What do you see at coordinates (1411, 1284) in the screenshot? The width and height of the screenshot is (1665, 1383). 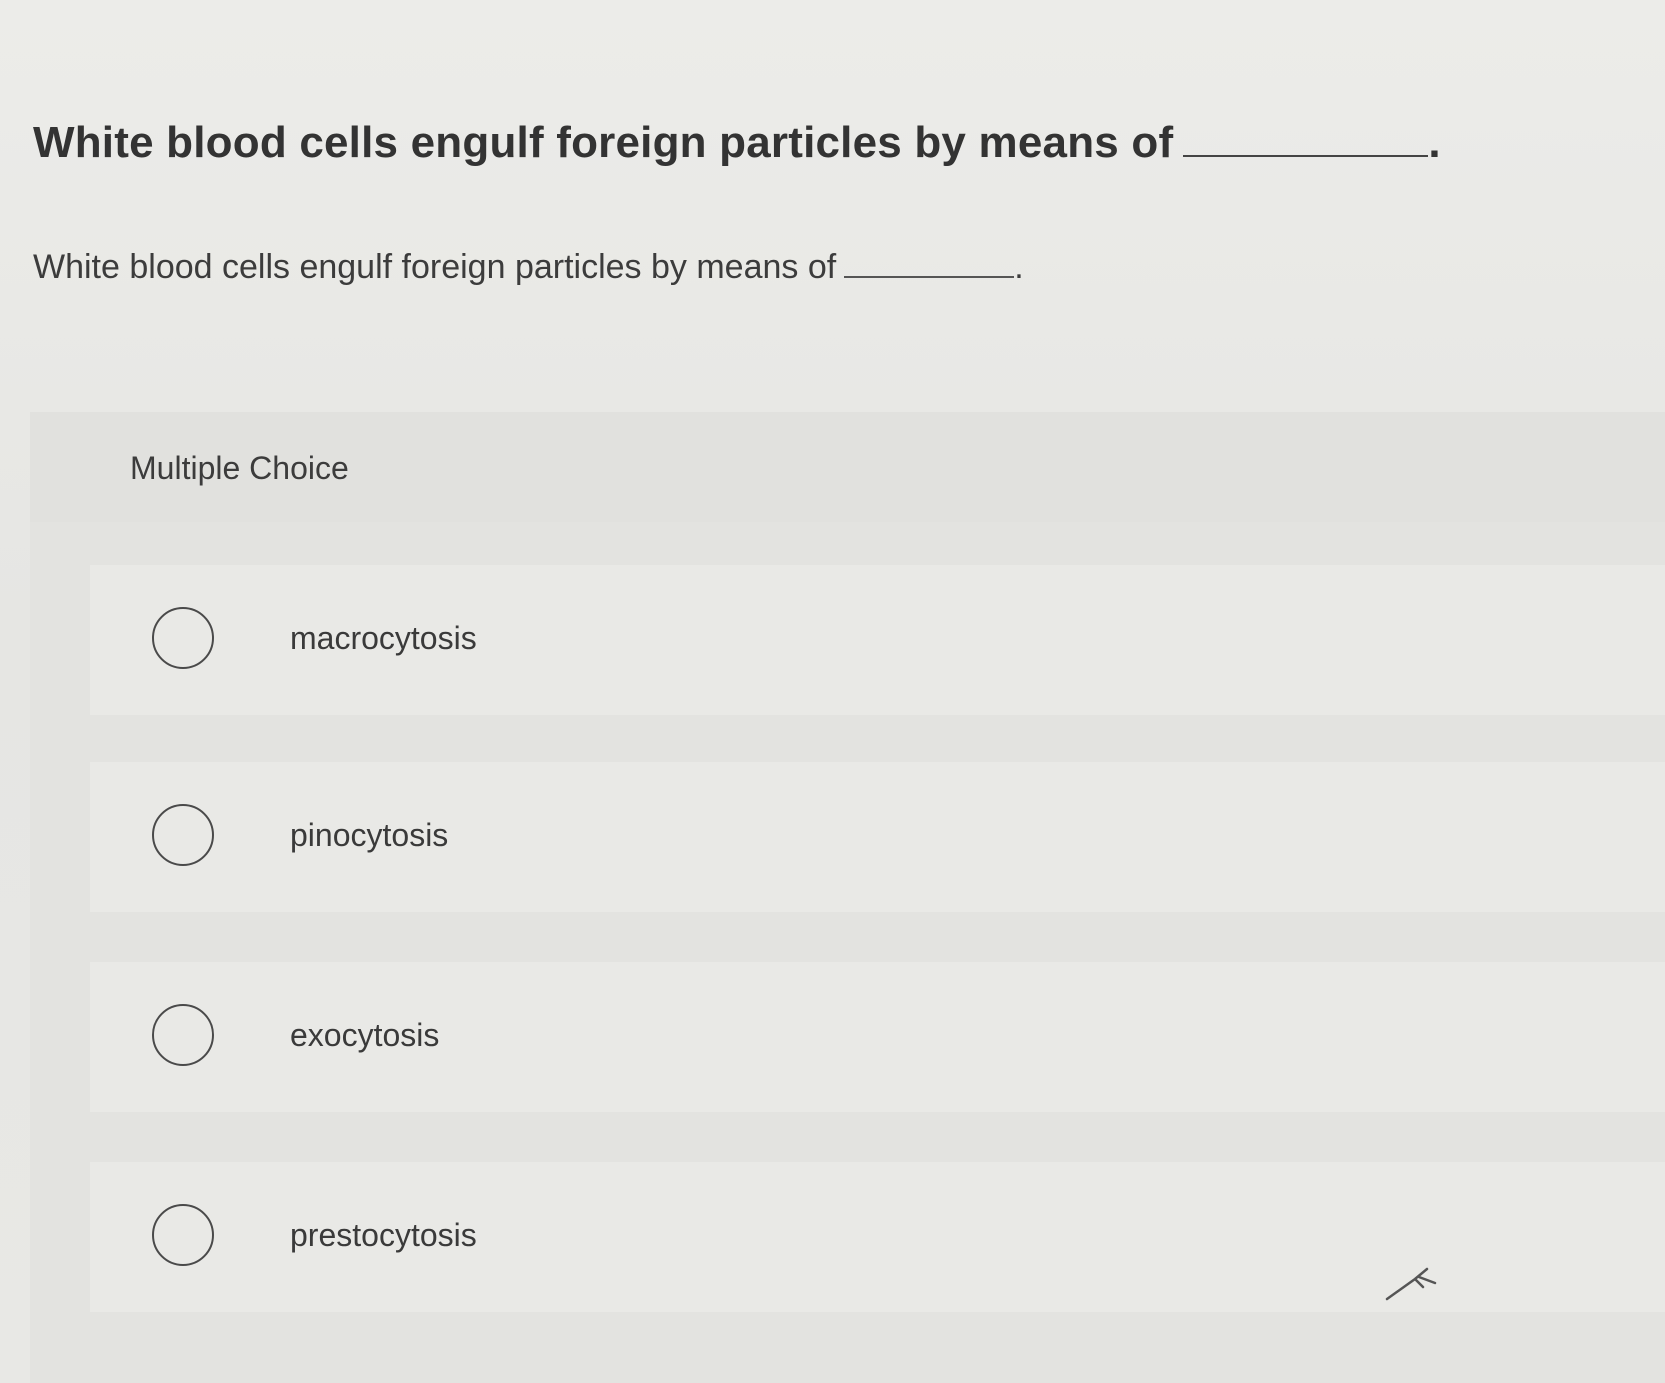 I see `pen-cursor-icon` at bounding box center [1411, 1284].